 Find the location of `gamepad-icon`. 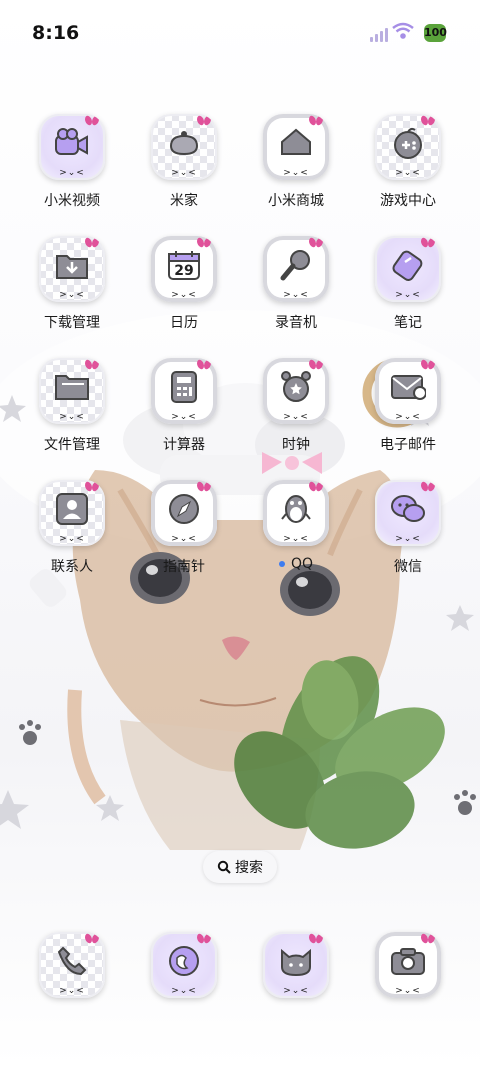

gamepad-icon is located at coordinates (408, 143).